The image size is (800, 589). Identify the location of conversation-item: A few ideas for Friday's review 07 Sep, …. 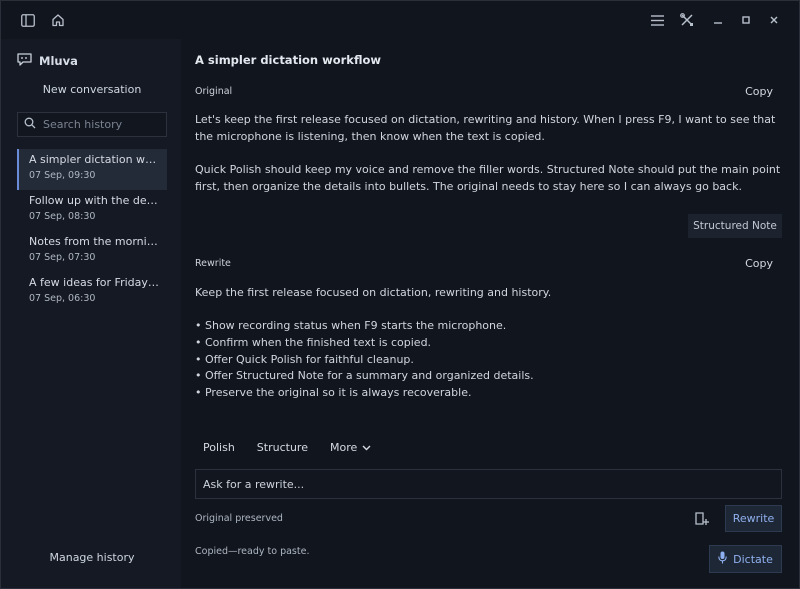
(92, 292).